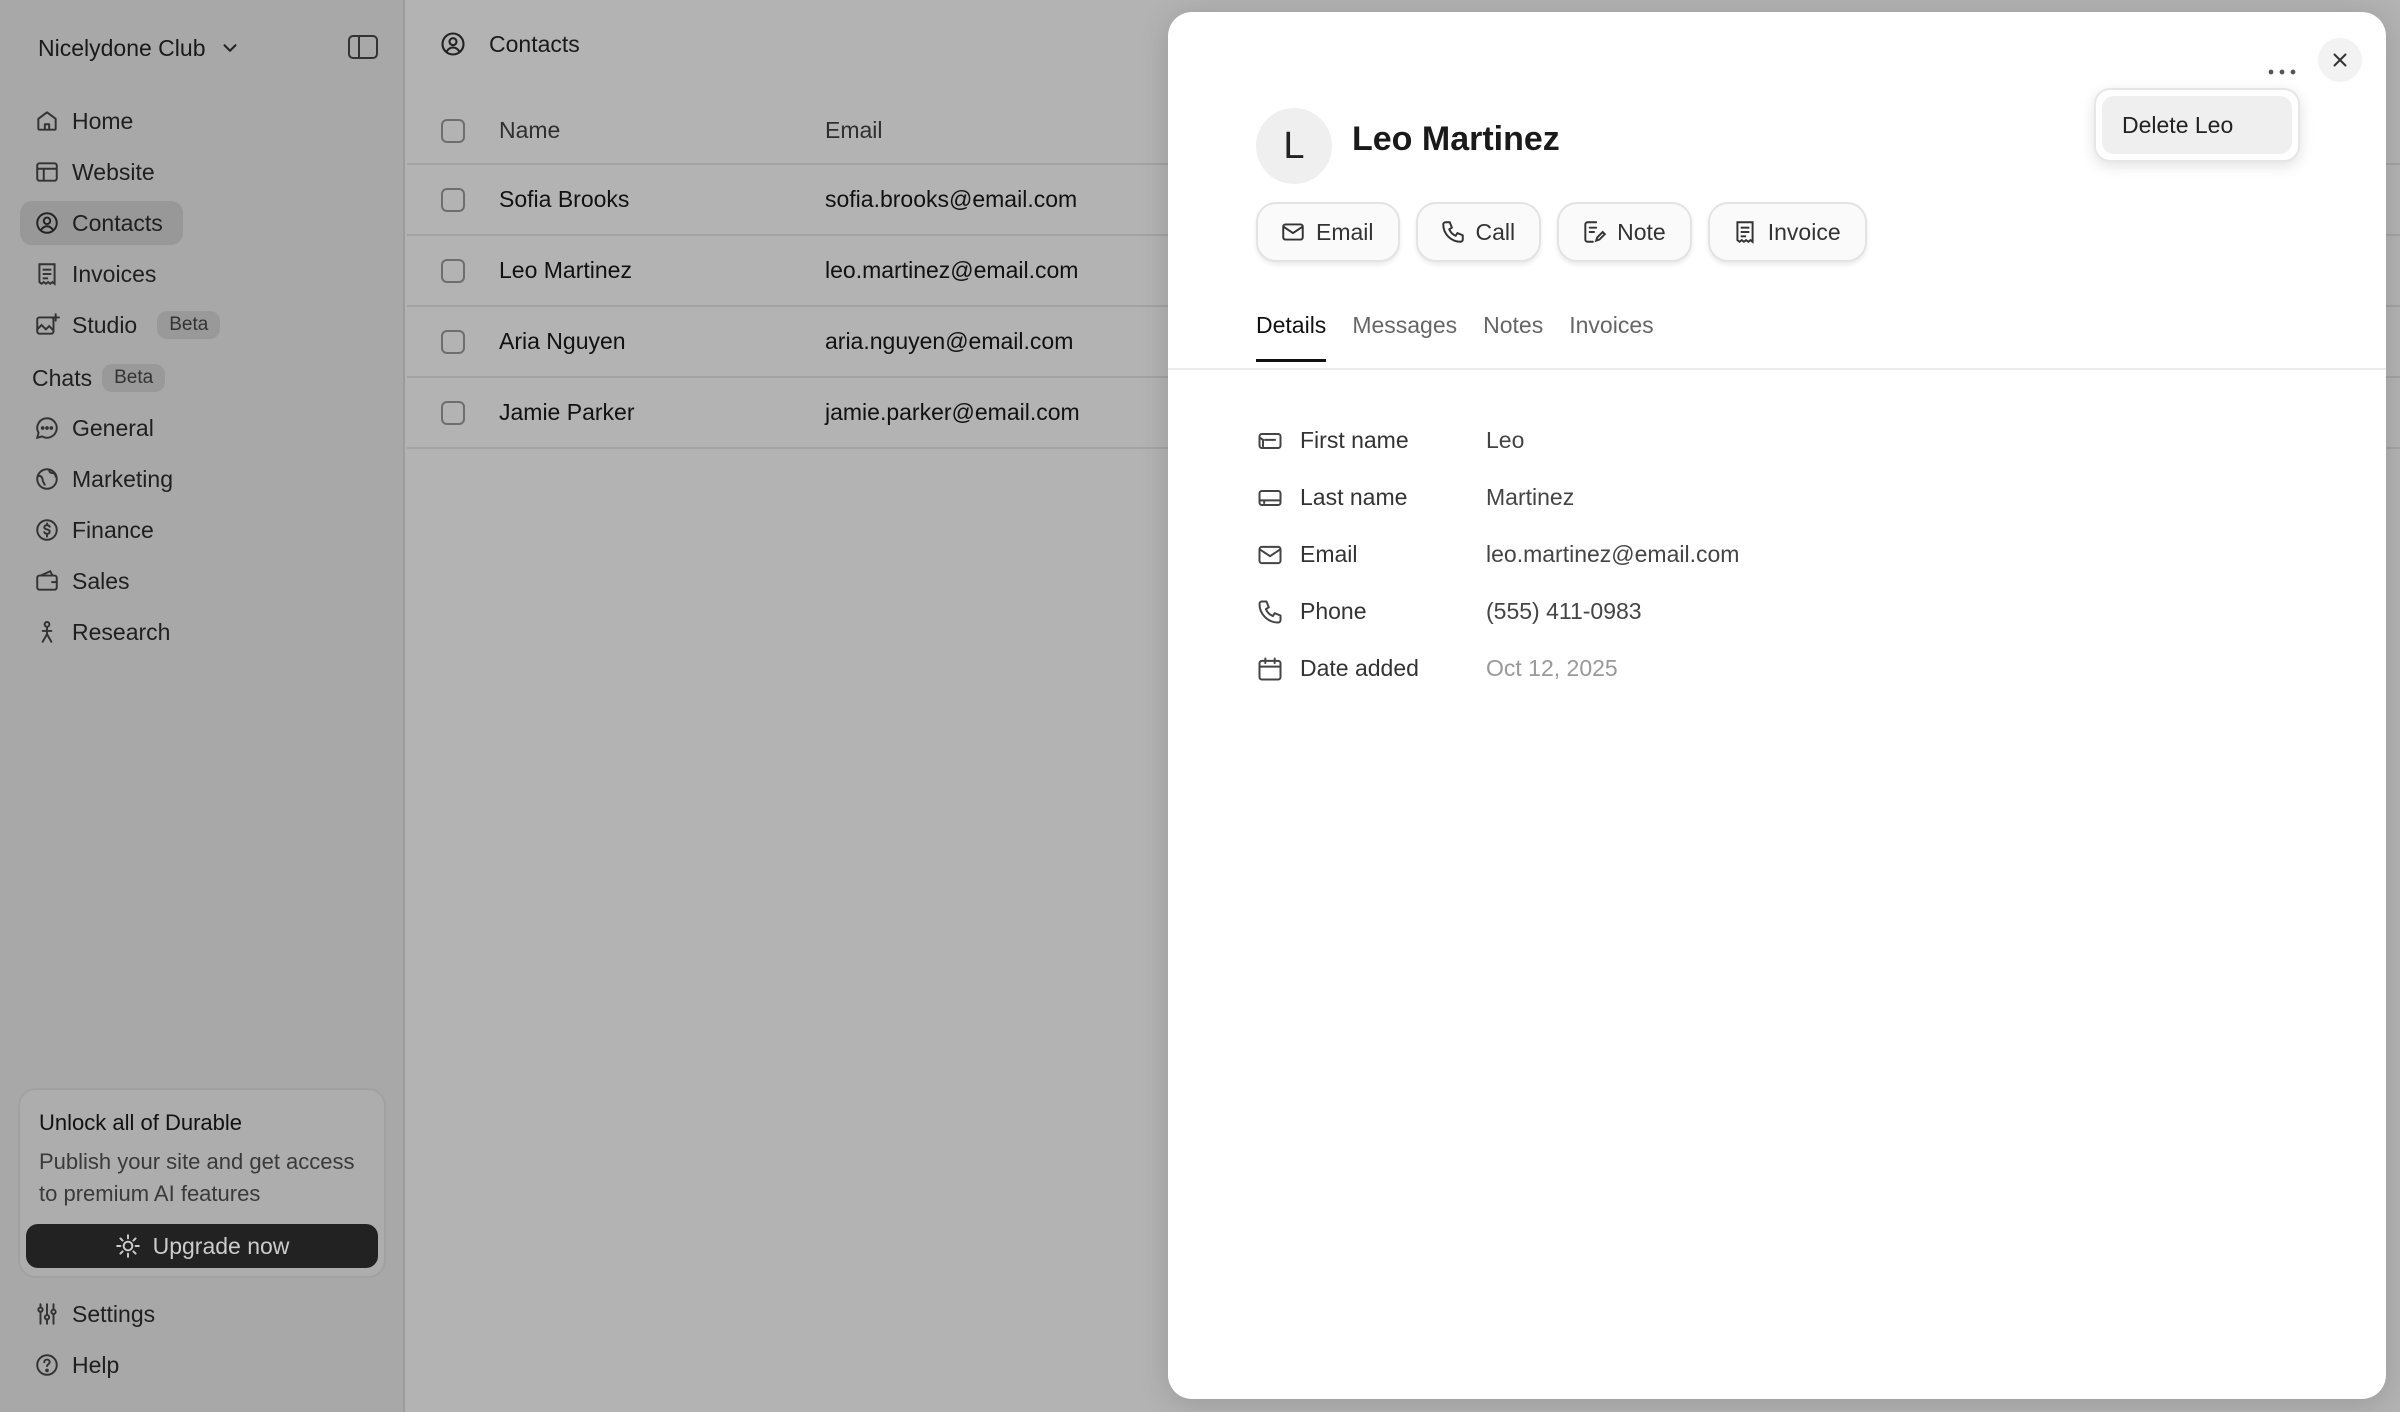  Describe the element at coordinates (122, 47) in the screenshot. I see `org-name: Nicelydone Club` at that location.